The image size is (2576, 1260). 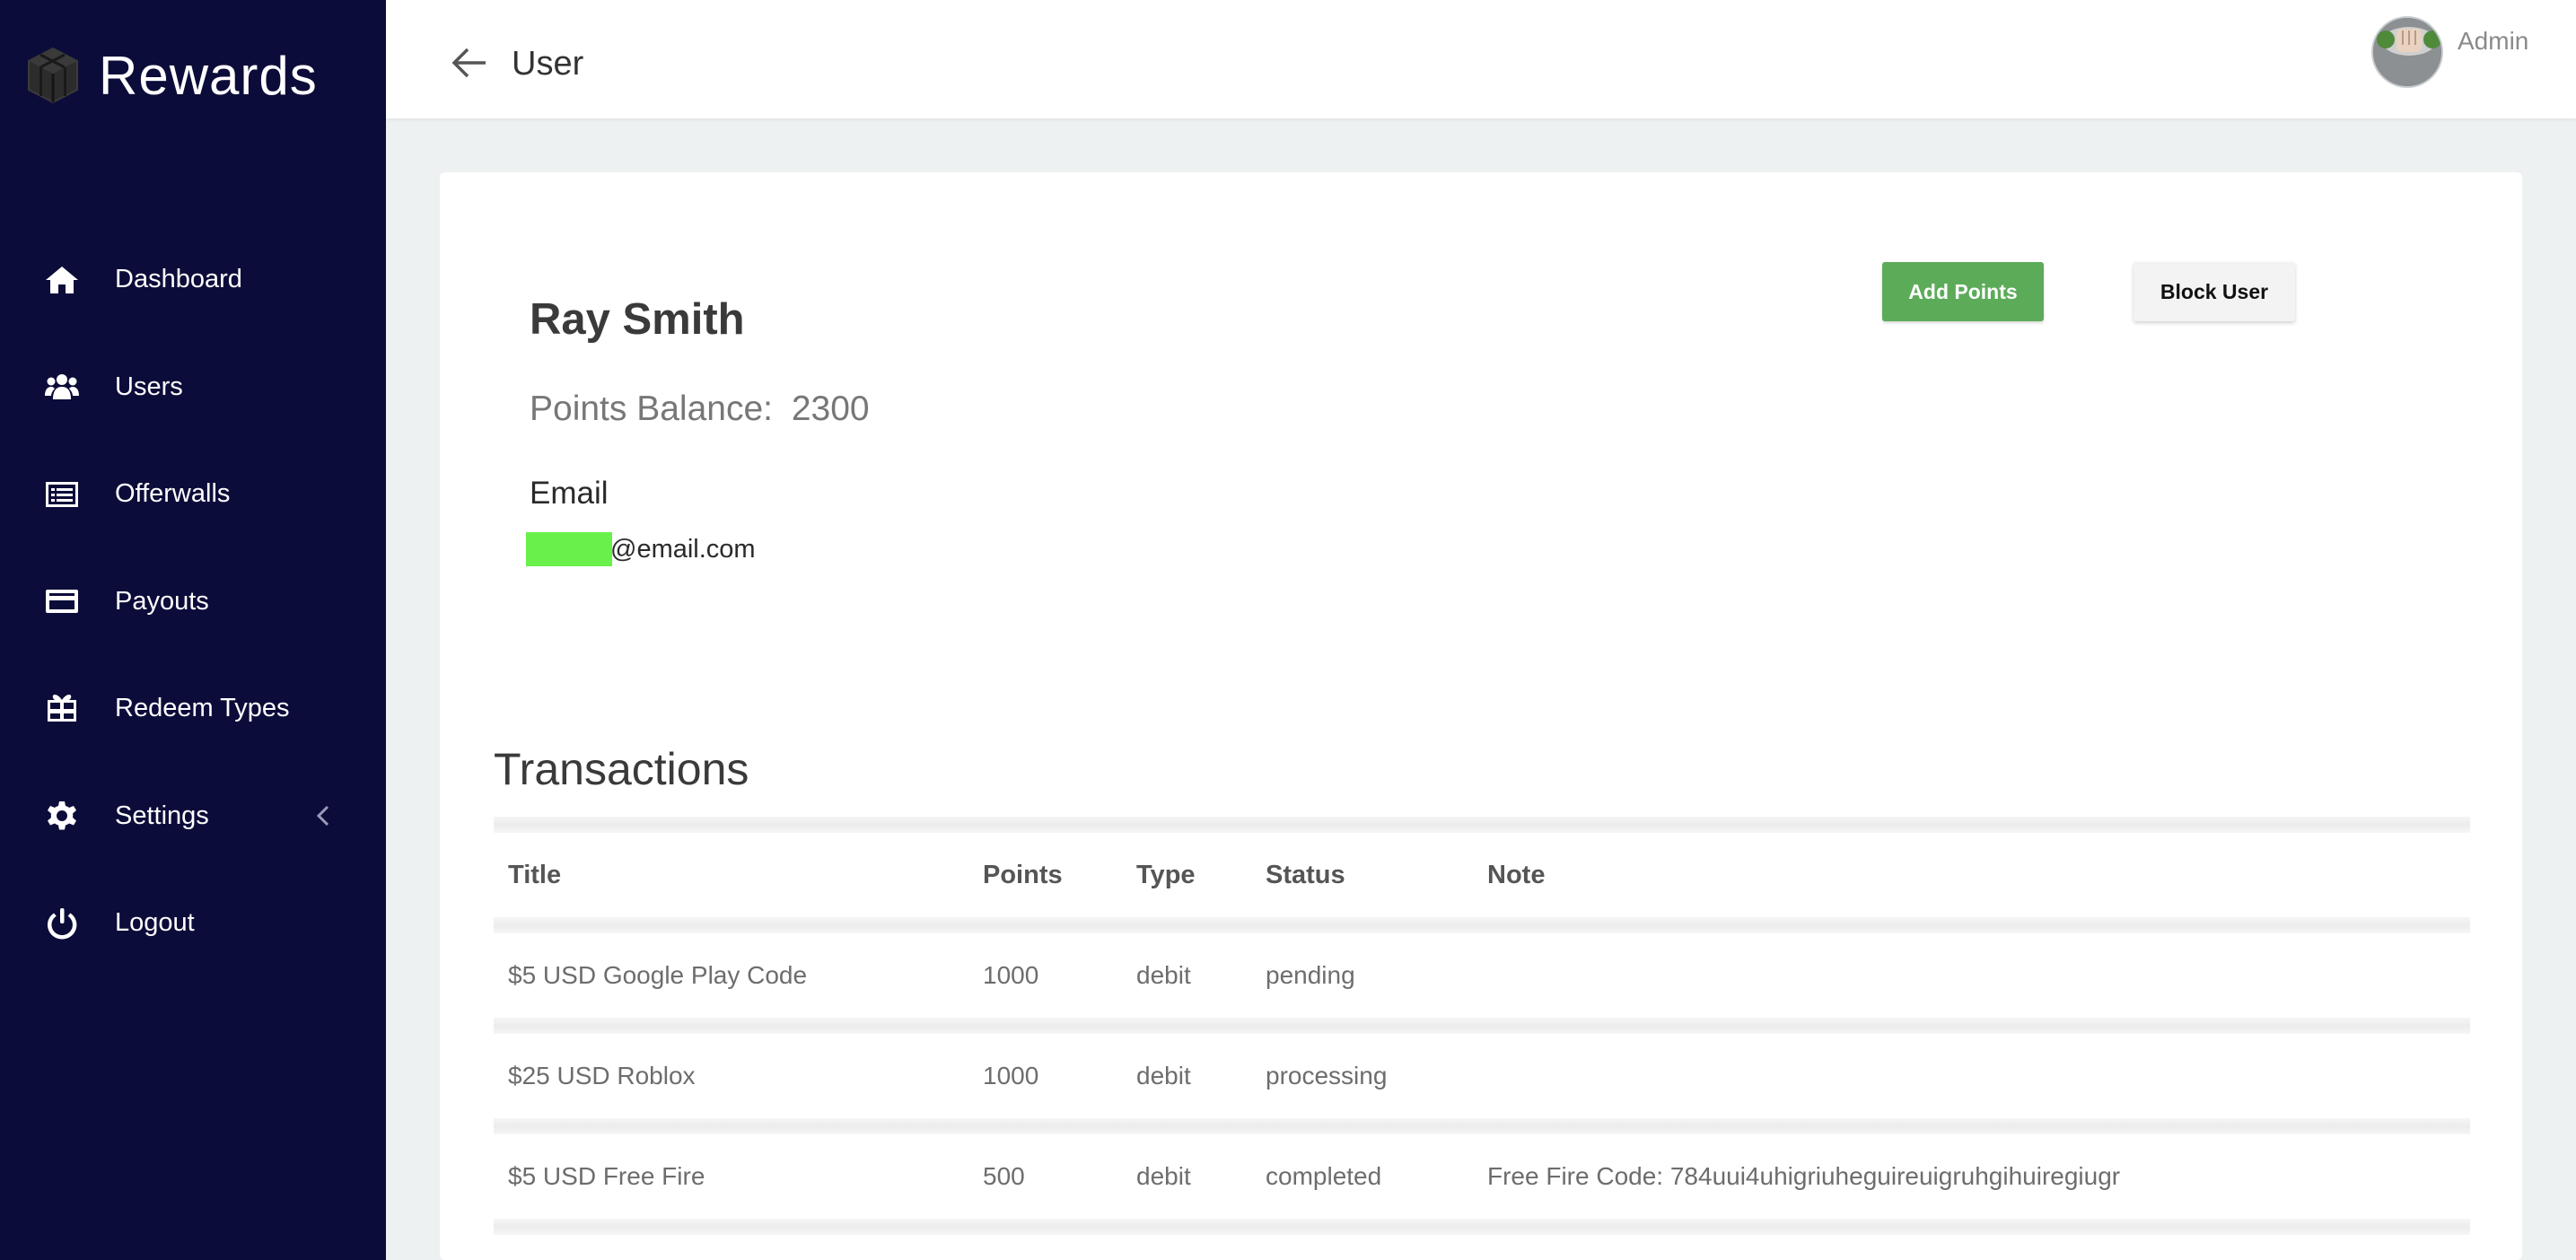 What do you see at coordinates (548, 64) in the screenshot?
I see `page-title: User` at bounding box center [548, 64].